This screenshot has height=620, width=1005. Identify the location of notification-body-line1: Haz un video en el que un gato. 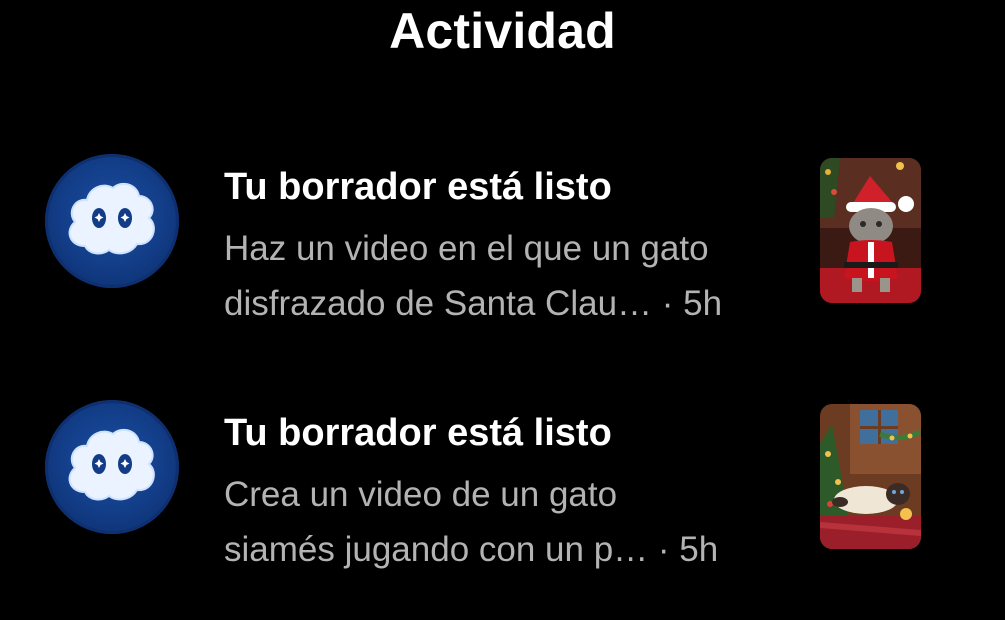
(466, 248).